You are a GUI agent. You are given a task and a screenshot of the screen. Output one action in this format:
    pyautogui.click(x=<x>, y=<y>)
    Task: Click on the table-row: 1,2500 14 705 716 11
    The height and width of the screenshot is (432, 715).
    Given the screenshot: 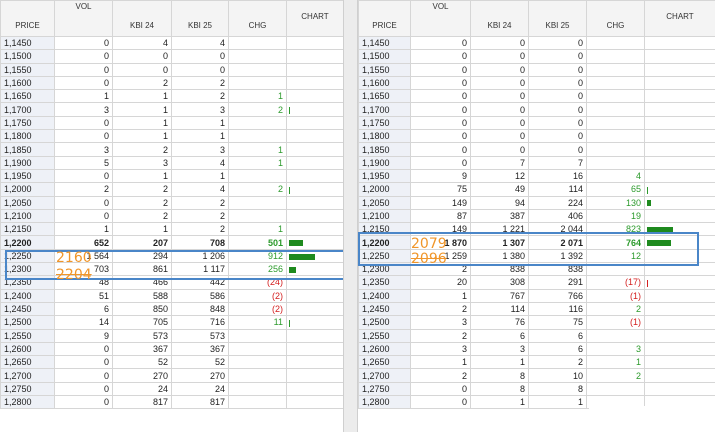 What is the action you would take?
    pyautogui.click(x=171, y=322)
    